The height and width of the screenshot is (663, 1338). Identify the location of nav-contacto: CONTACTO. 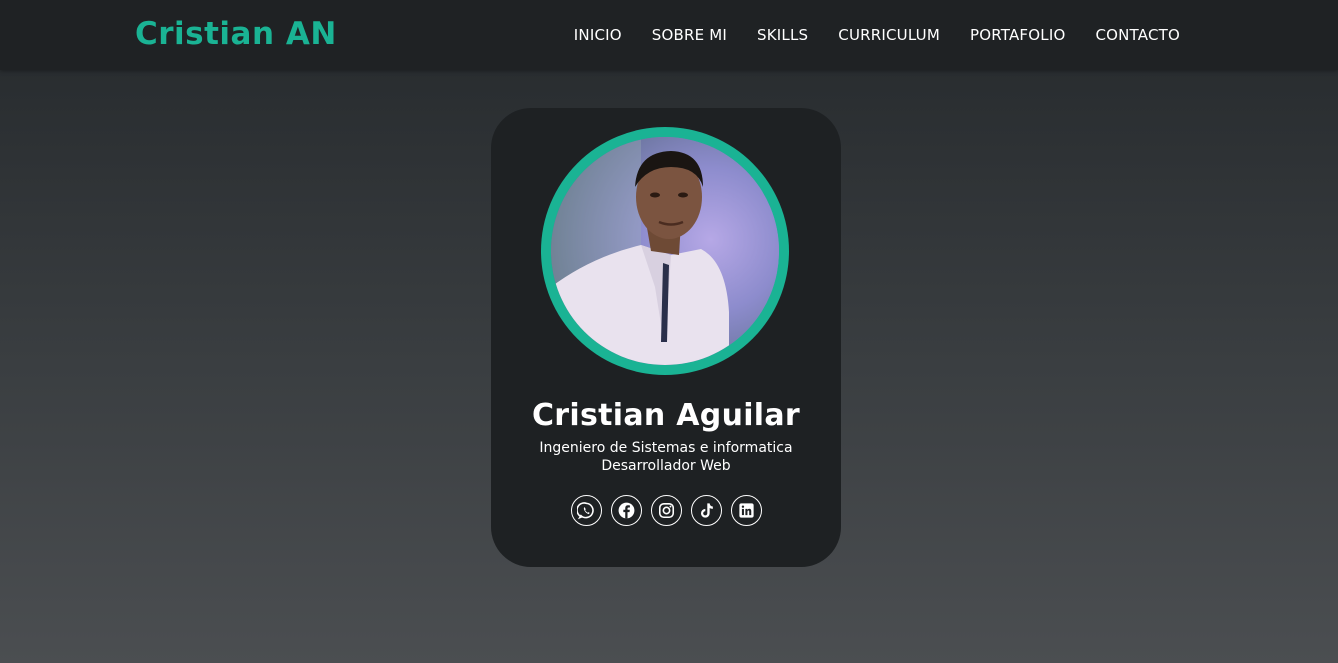
(1137, 35).